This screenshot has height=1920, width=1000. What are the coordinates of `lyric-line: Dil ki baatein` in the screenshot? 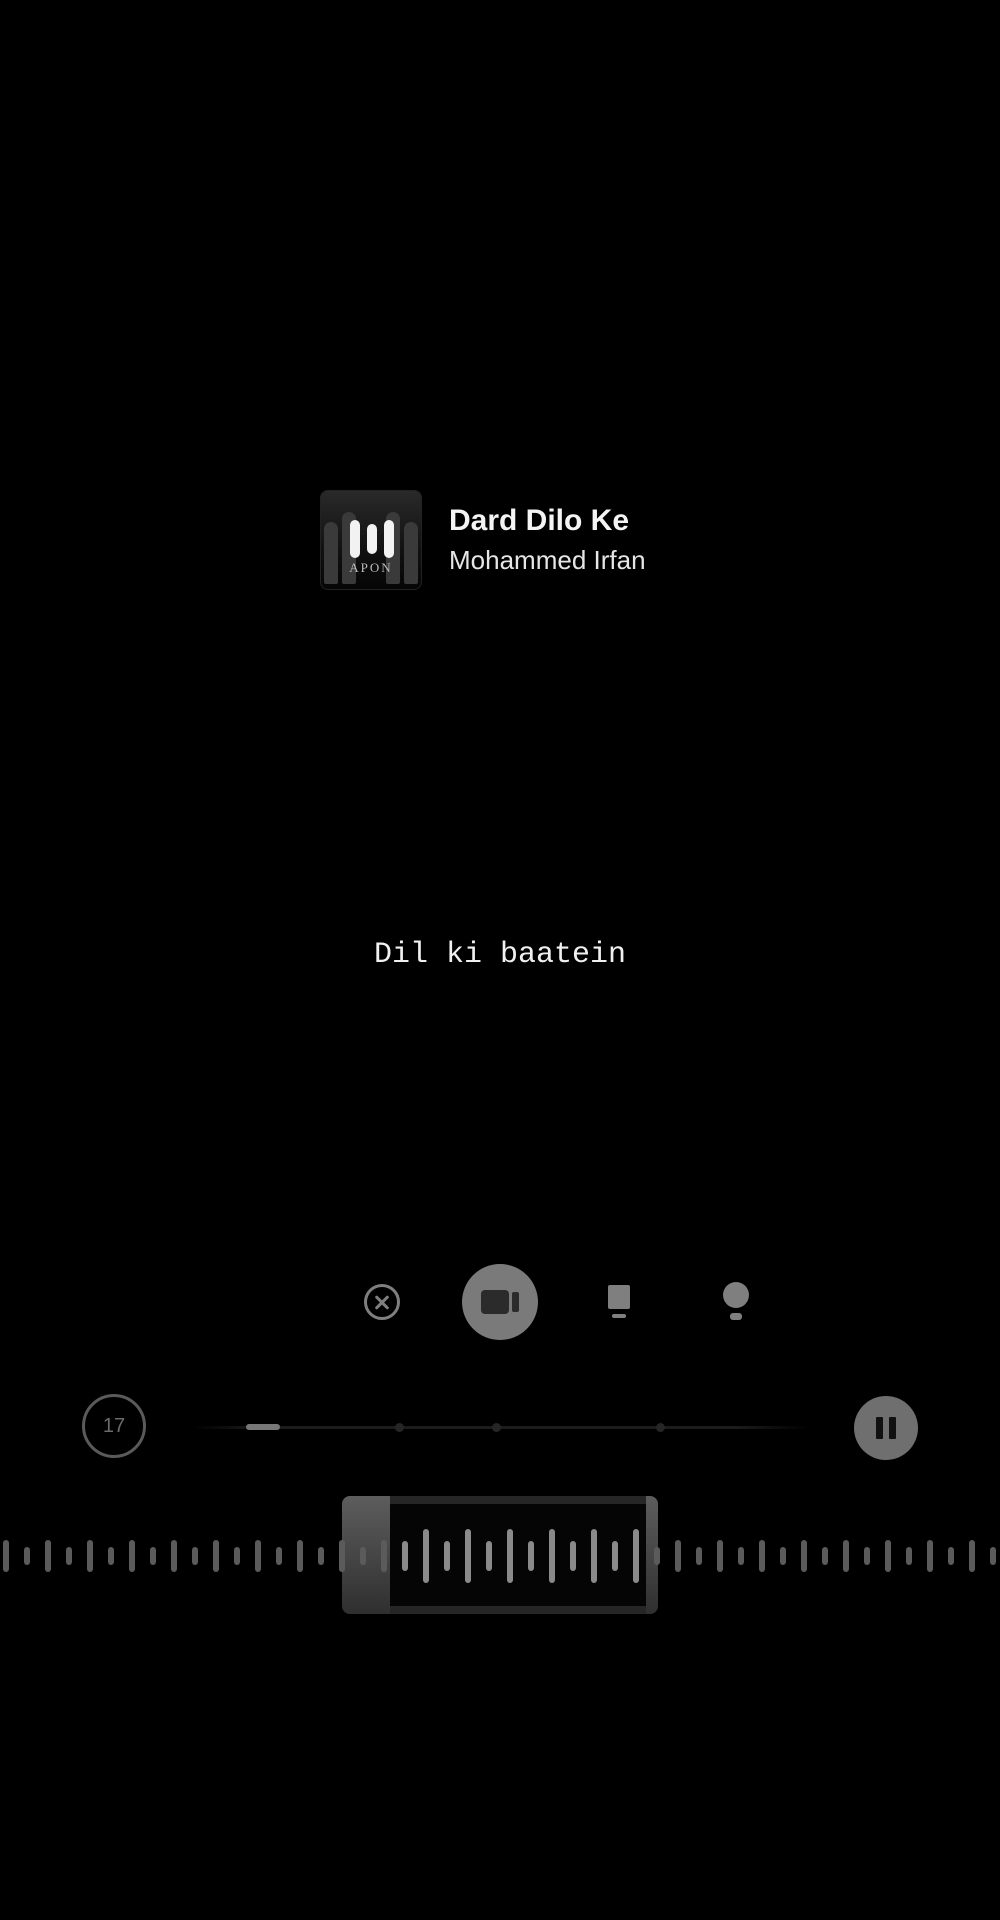 It's located at (500, 955).